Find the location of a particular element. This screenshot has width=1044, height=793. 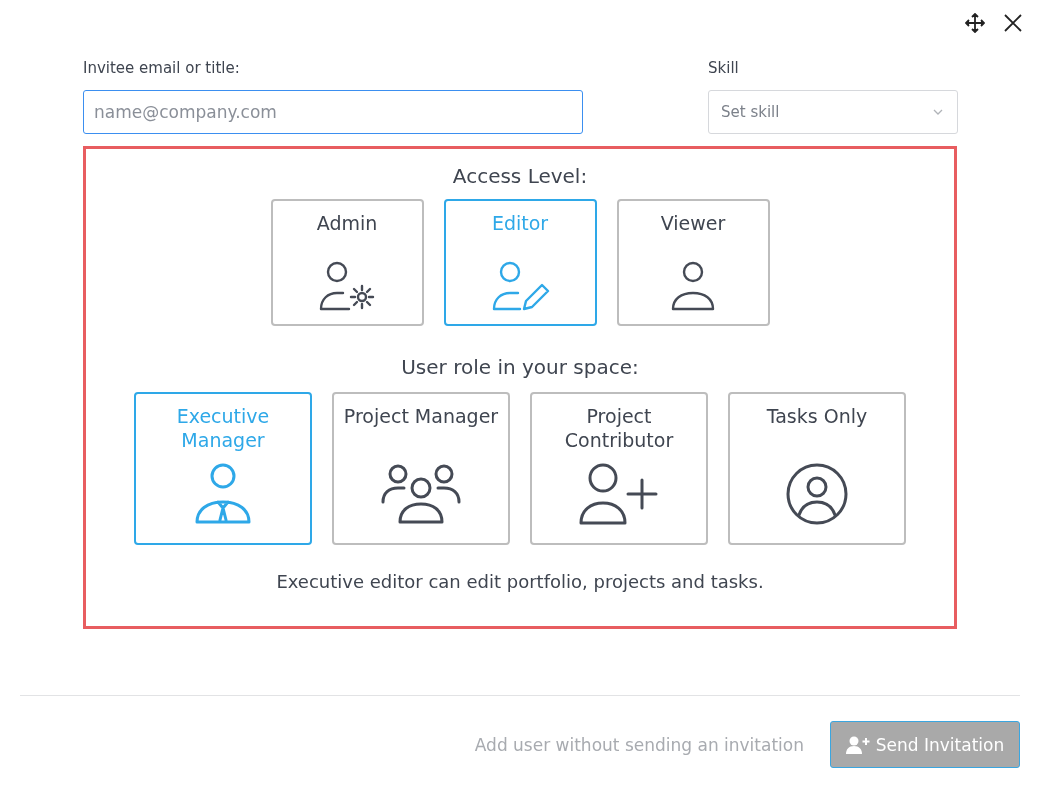

chevron-down-icon is located at coordinates (938, 112).